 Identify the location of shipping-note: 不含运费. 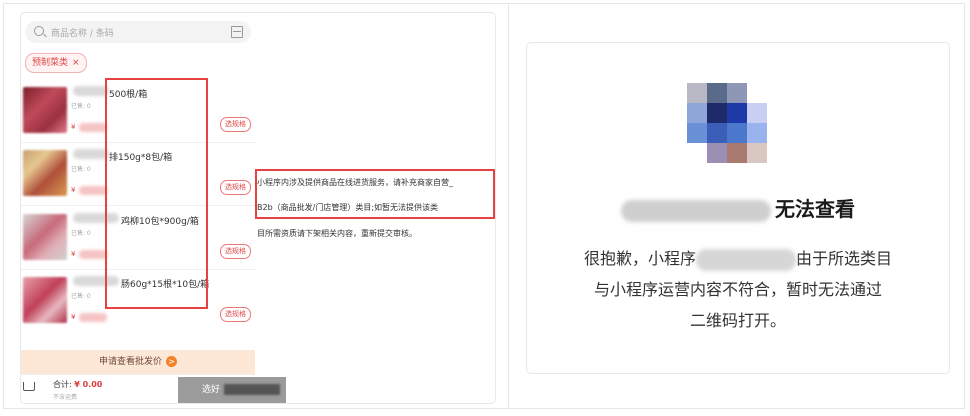
(65, 397).